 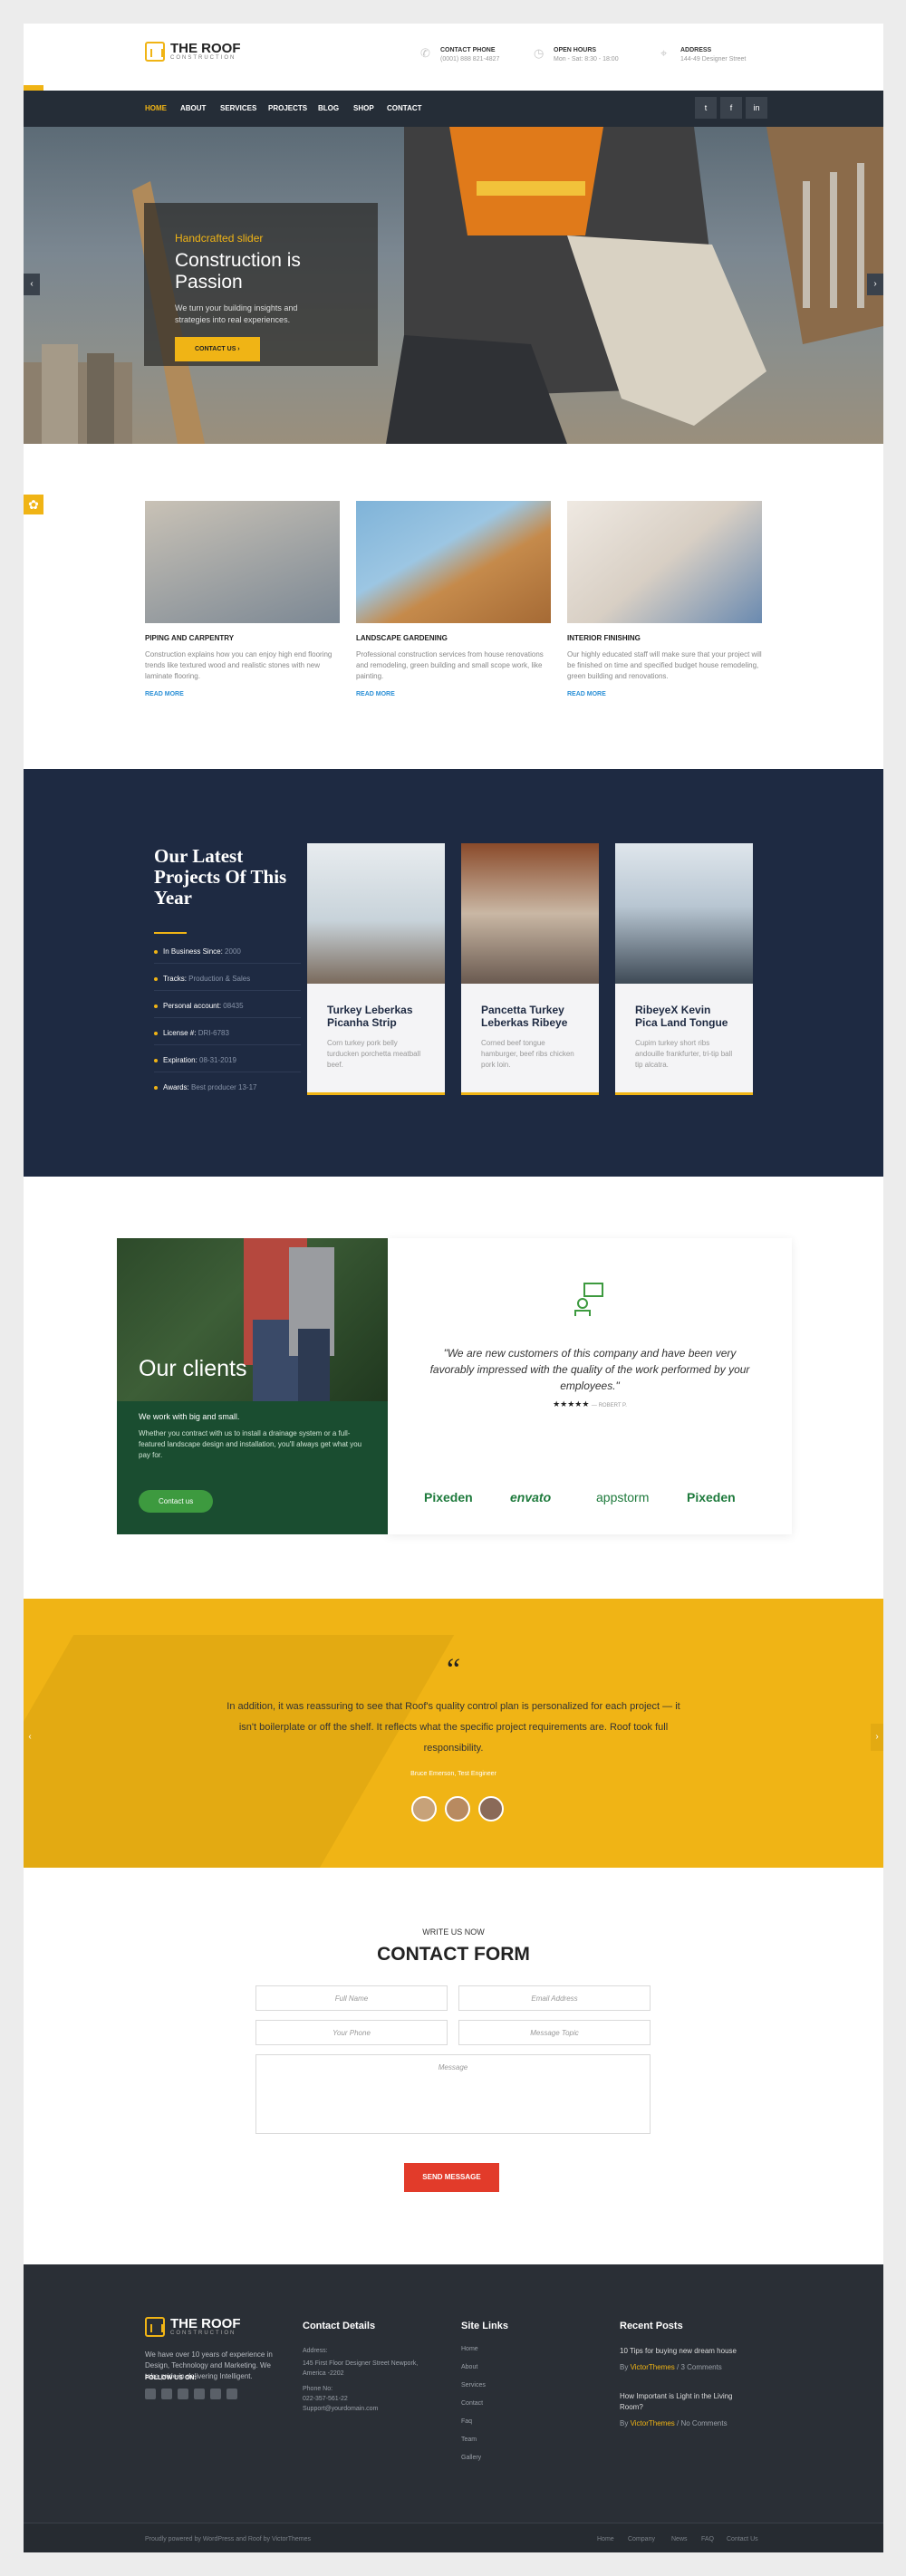 I want to click on bottom-link-company: Company, so click(x=642, y=2539).